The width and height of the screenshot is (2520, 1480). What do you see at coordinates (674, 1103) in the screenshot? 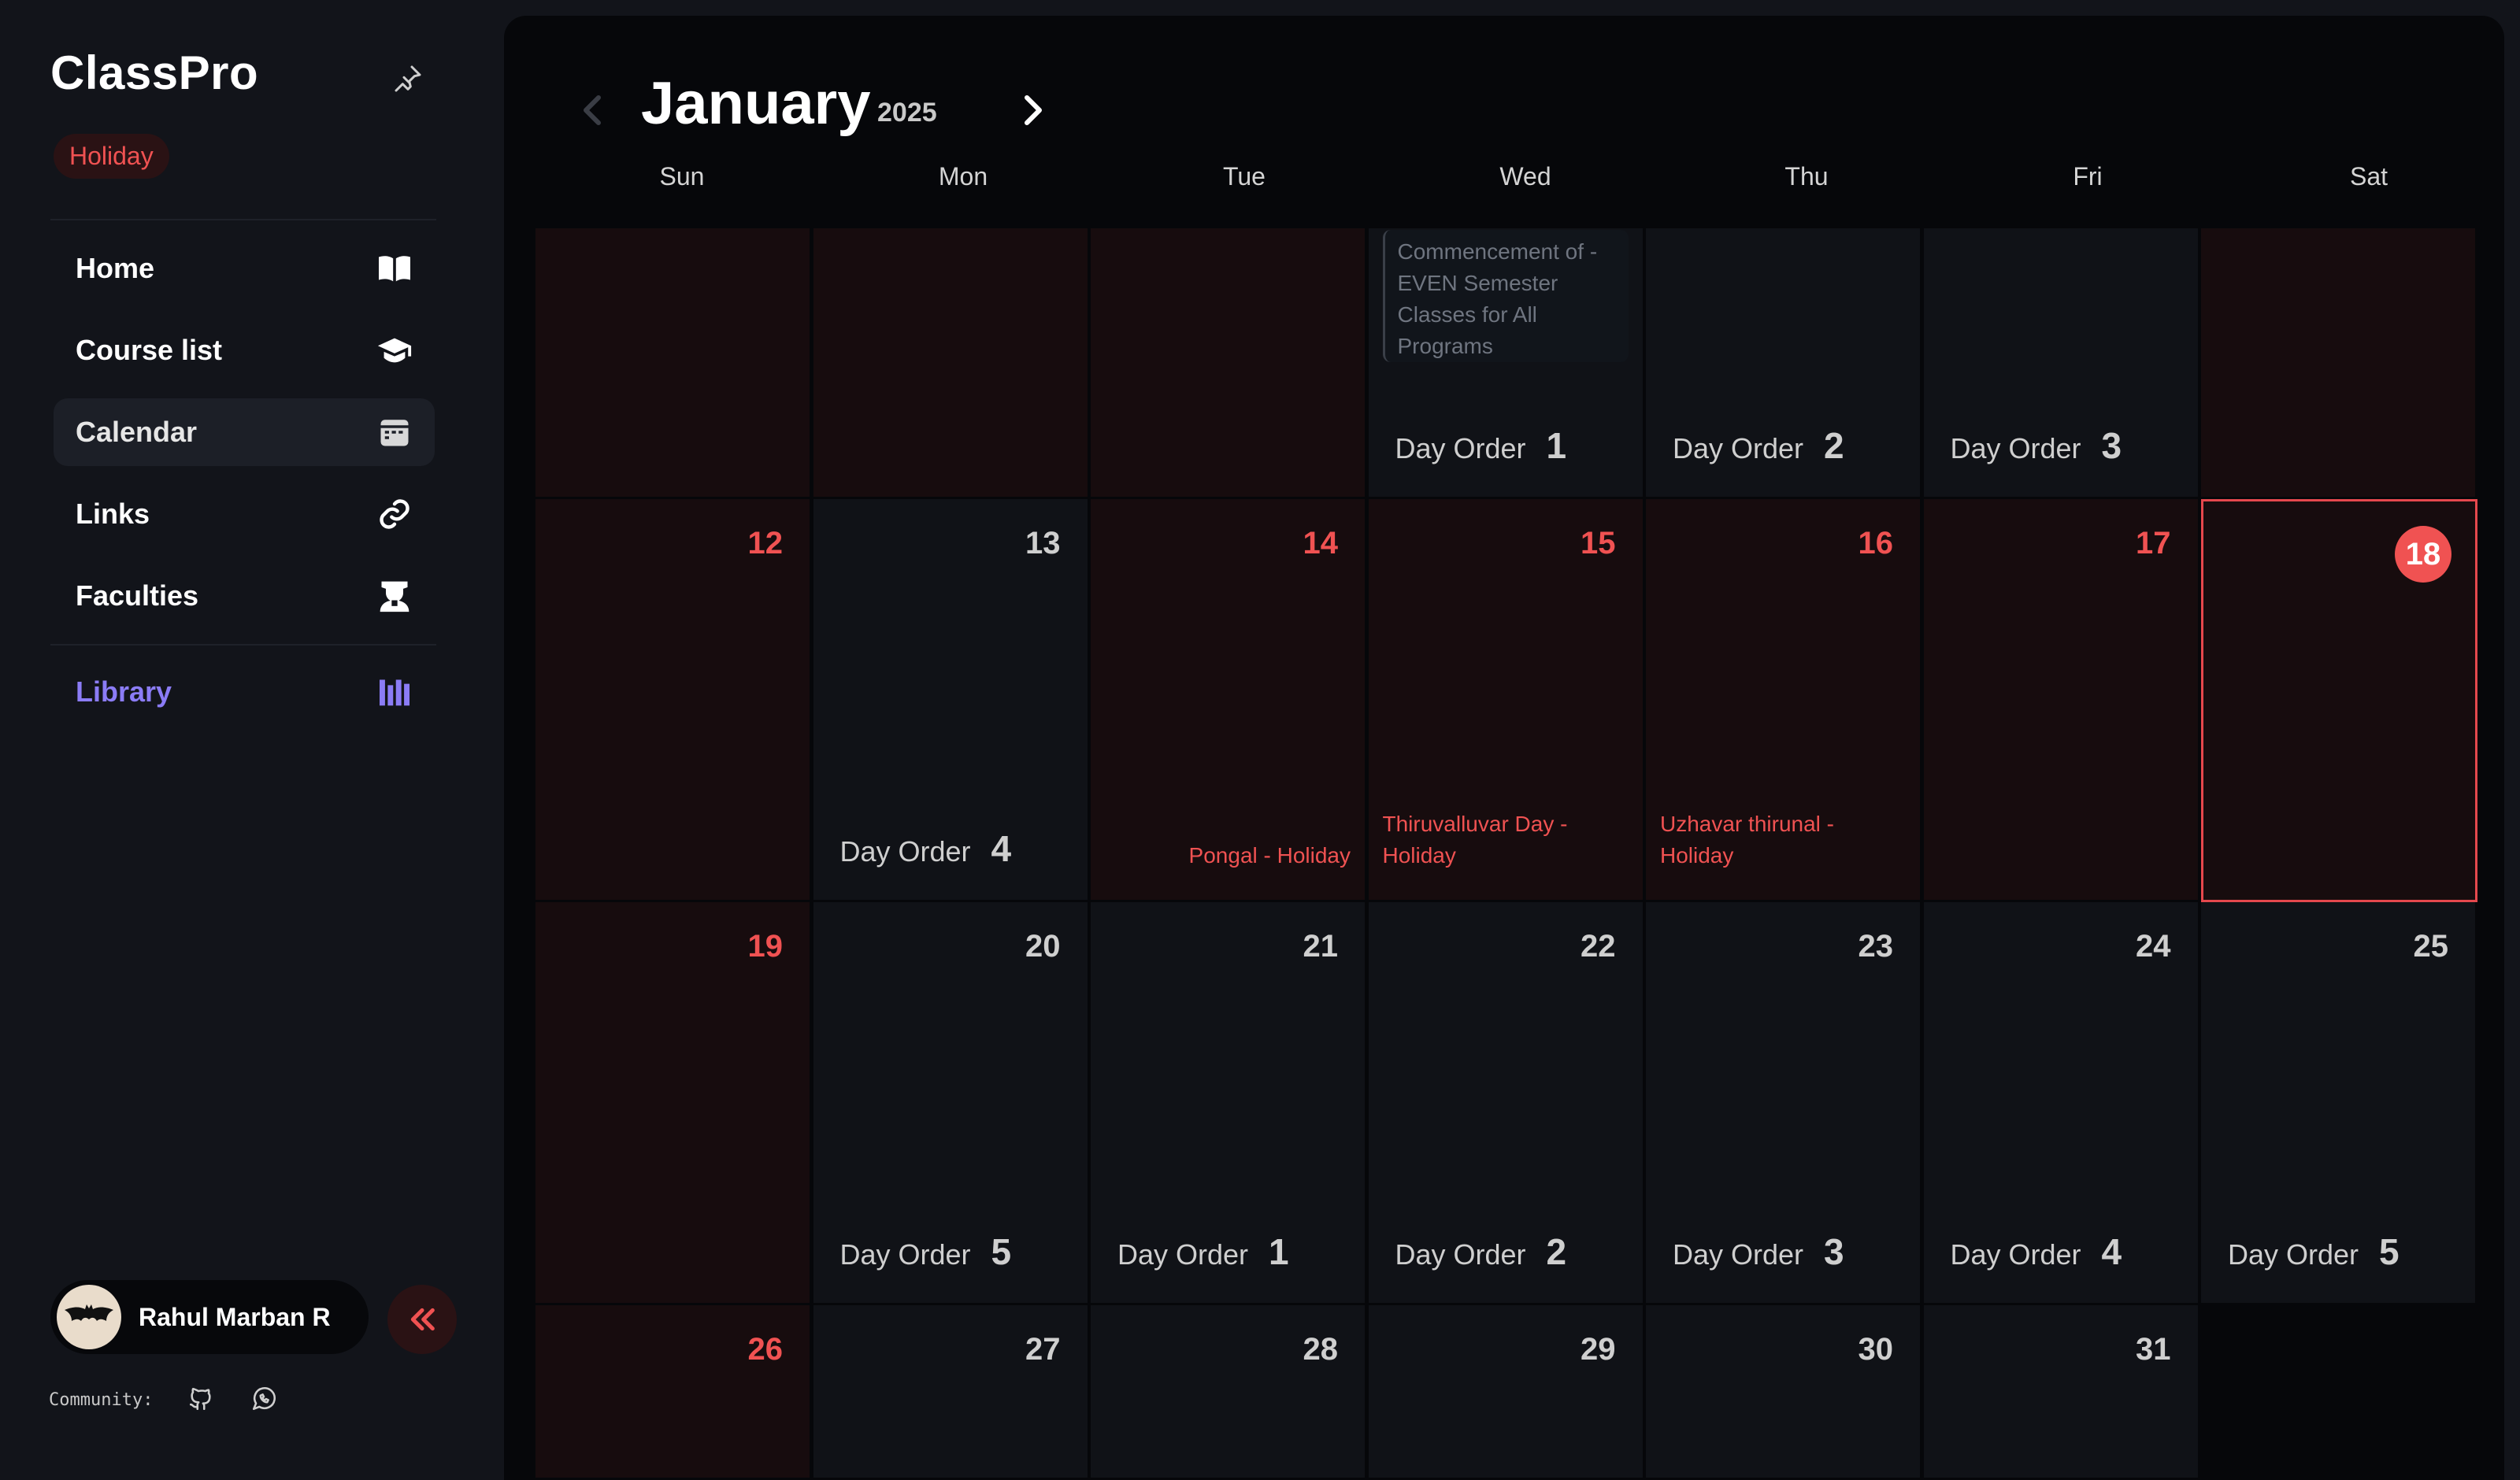
I see `calendar-day-cell: 19` at bounding box center [674, 1103].